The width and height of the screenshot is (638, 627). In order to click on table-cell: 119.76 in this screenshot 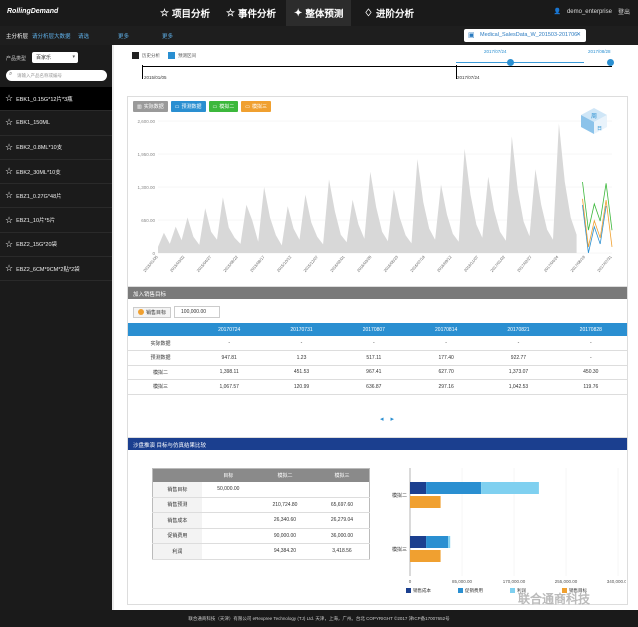, I will do `click(590, 387)`.